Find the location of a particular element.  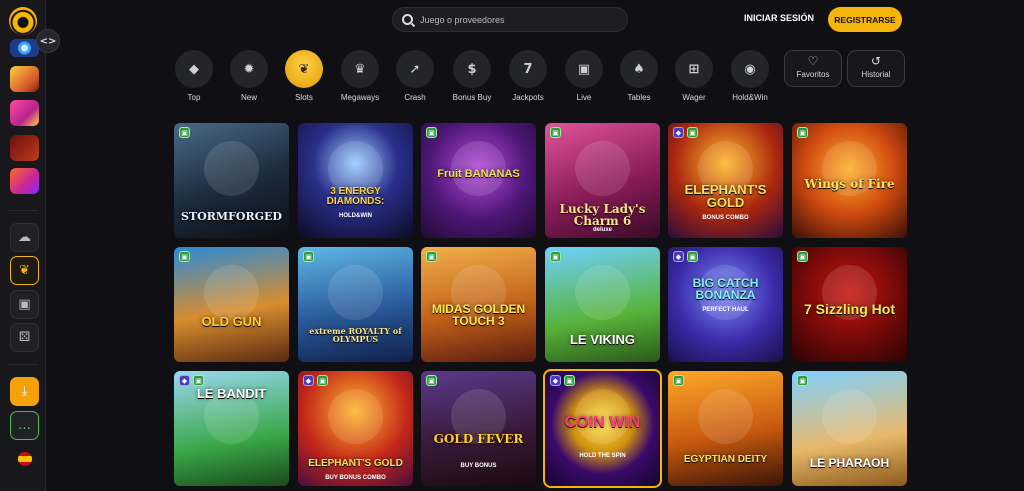

language-flag-es is located at coordinates (25, 459).